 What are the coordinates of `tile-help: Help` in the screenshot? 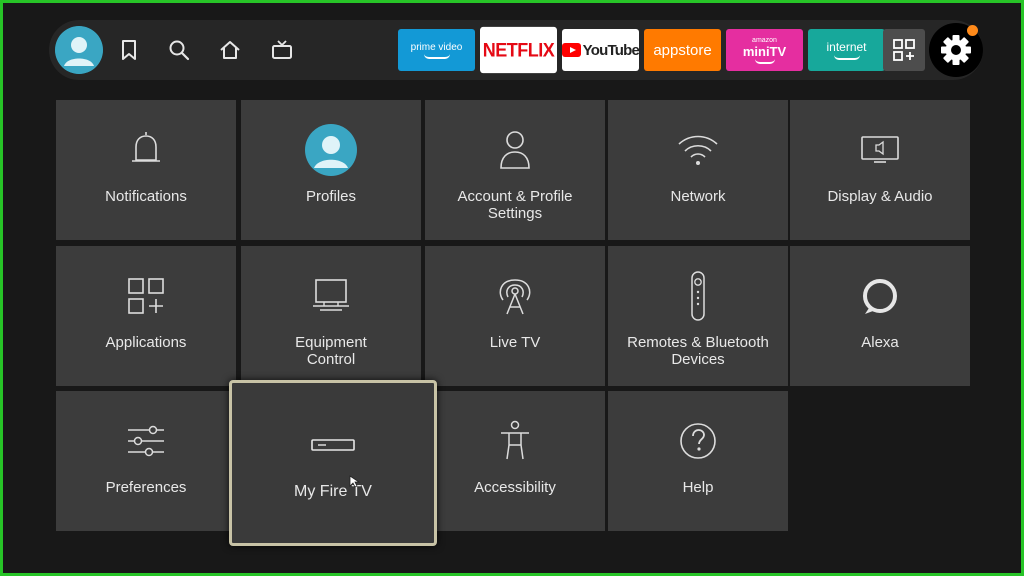 It's located at (698, 461).